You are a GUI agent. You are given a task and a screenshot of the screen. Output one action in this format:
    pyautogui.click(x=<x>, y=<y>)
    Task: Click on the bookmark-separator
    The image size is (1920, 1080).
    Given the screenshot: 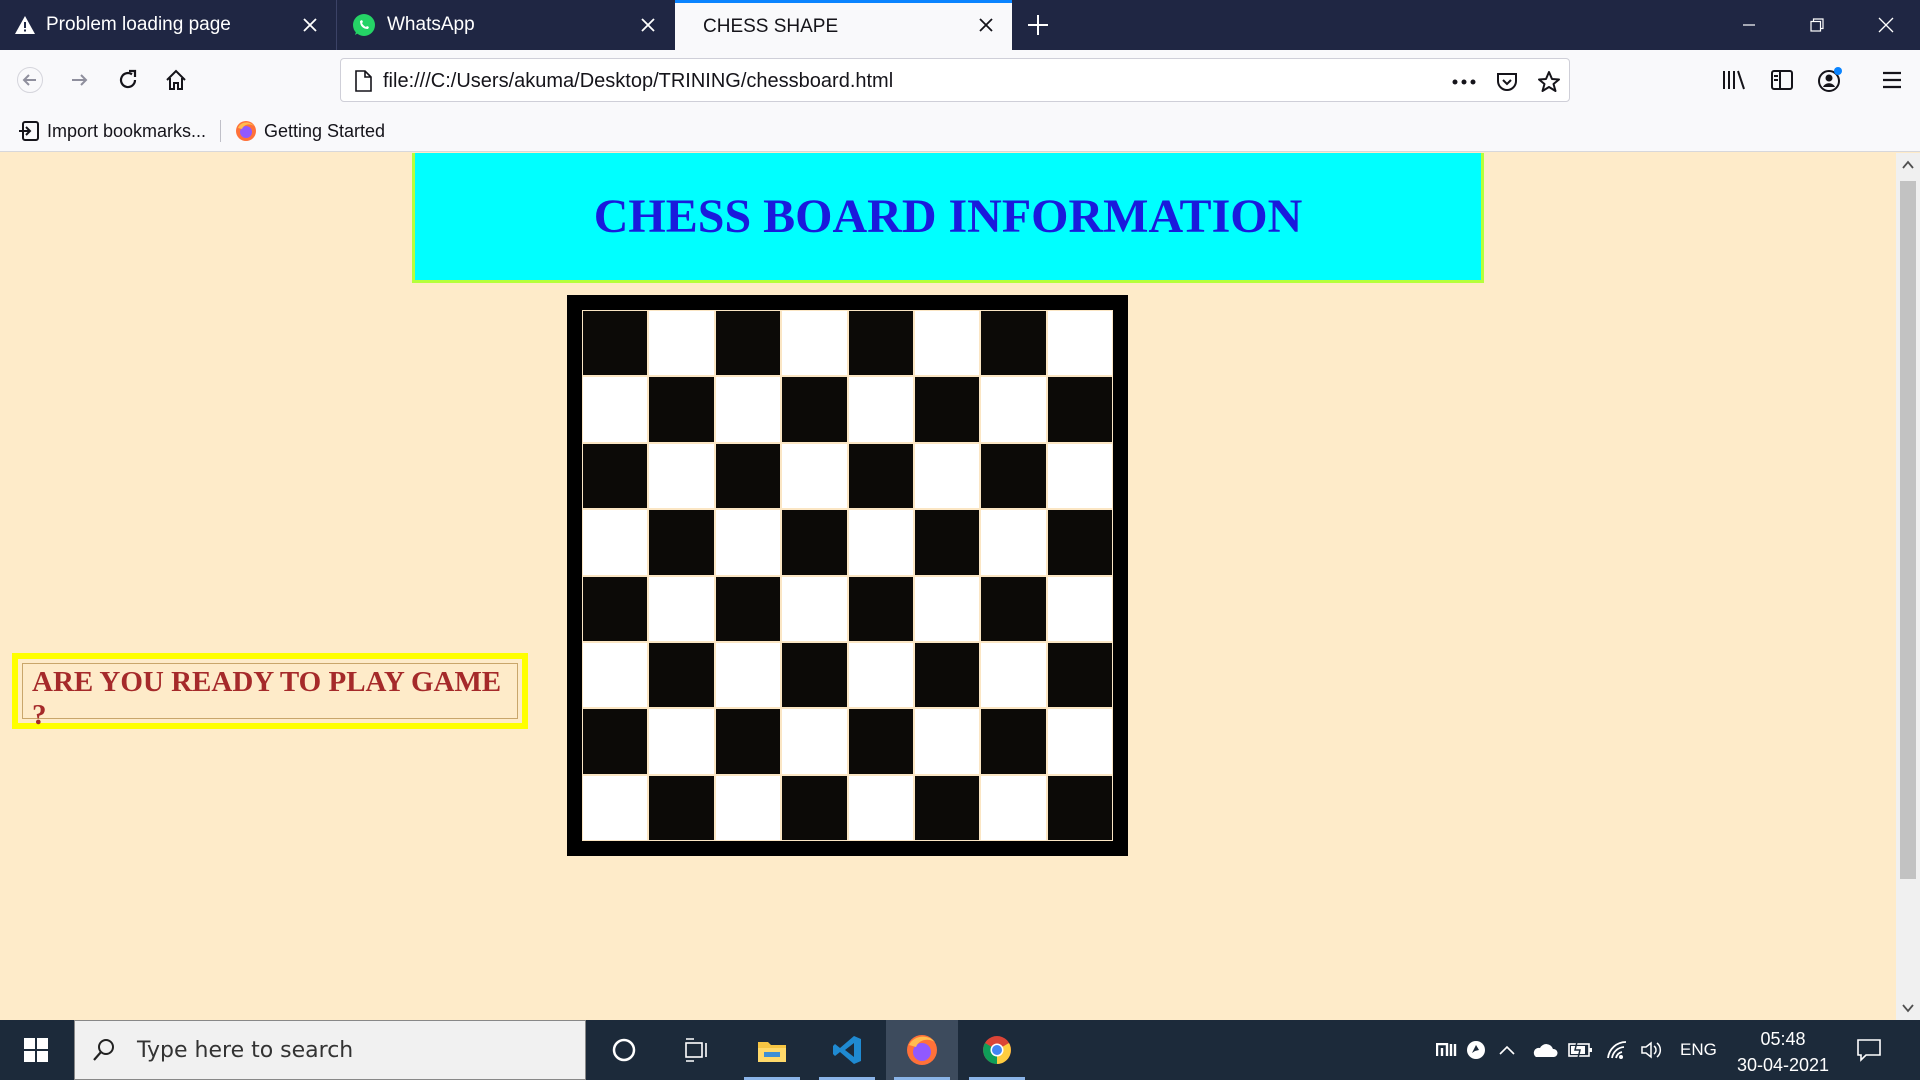 What is the action you would take?
    pyautogui.click(x=220, y=131)
    